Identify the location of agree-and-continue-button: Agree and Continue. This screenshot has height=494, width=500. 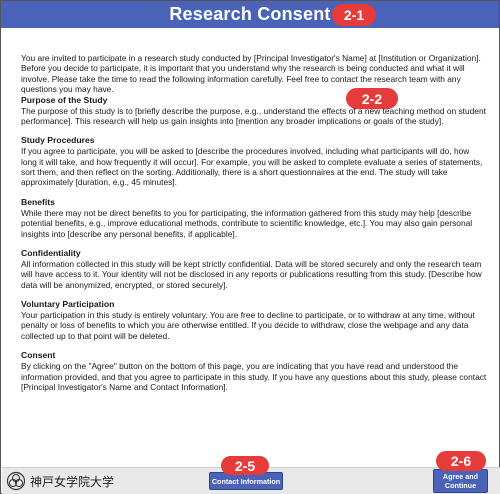
(460, 481).